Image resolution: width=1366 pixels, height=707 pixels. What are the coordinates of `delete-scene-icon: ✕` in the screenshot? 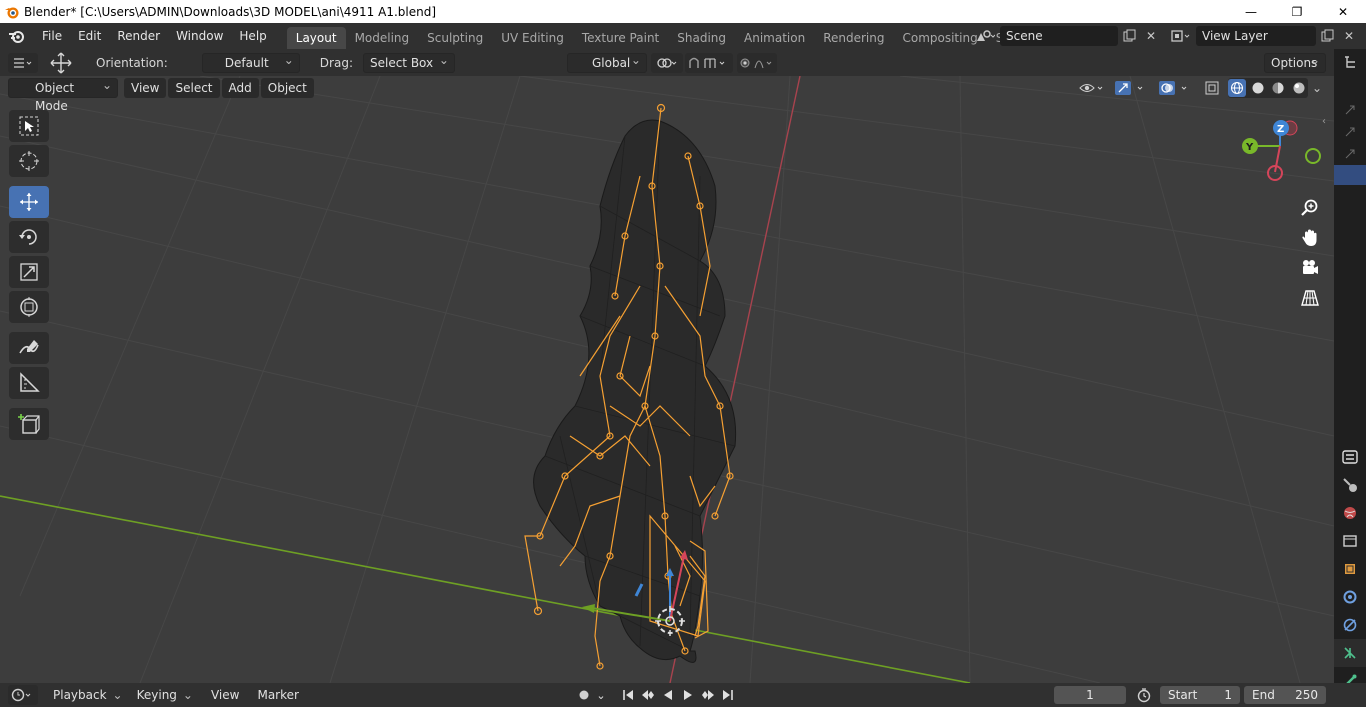 It's located at (1151, 36).